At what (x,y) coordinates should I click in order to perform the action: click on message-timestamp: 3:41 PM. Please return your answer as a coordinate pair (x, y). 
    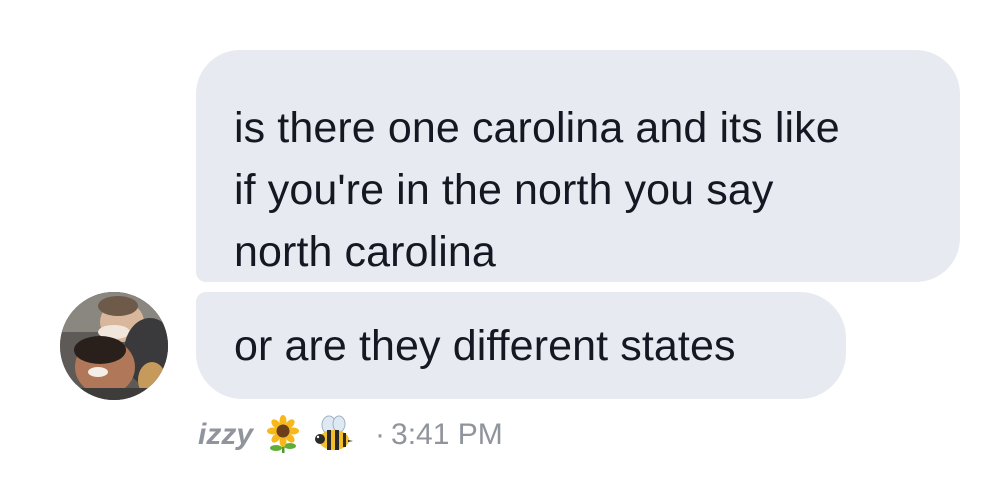
    Looking at the image, I should click on (447, 434).